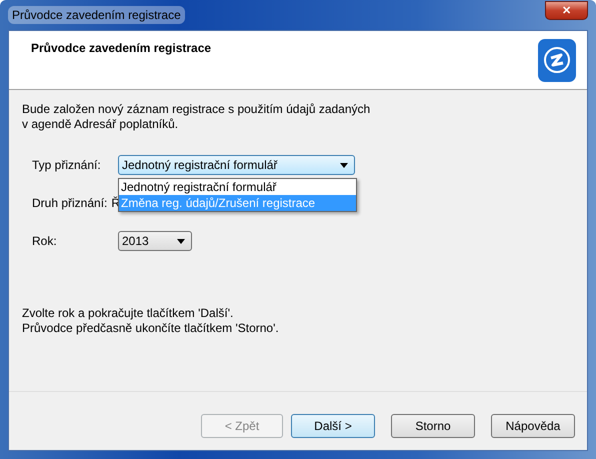 The height and width of the screenshot is (459, 596). What do you see at coordinates (155, 241) in the screenshot?
I see `dropdown-field: 2013` at bounding box center [155, 241].